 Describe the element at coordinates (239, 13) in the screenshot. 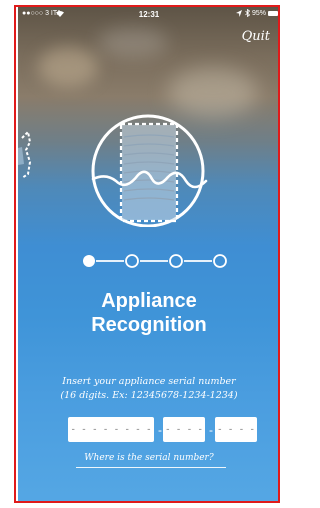

I see `location-arrow-icon` at that location.